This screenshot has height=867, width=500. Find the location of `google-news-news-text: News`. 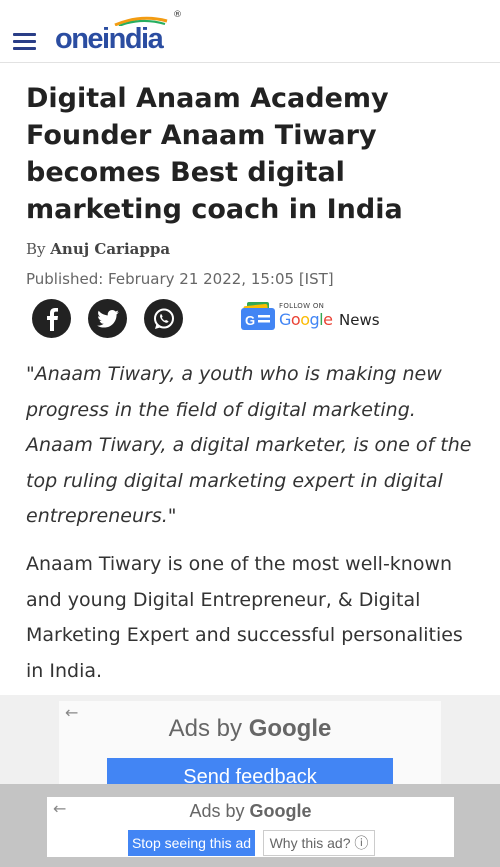

google-news-news-text: News is located at coordinates (359, 320).